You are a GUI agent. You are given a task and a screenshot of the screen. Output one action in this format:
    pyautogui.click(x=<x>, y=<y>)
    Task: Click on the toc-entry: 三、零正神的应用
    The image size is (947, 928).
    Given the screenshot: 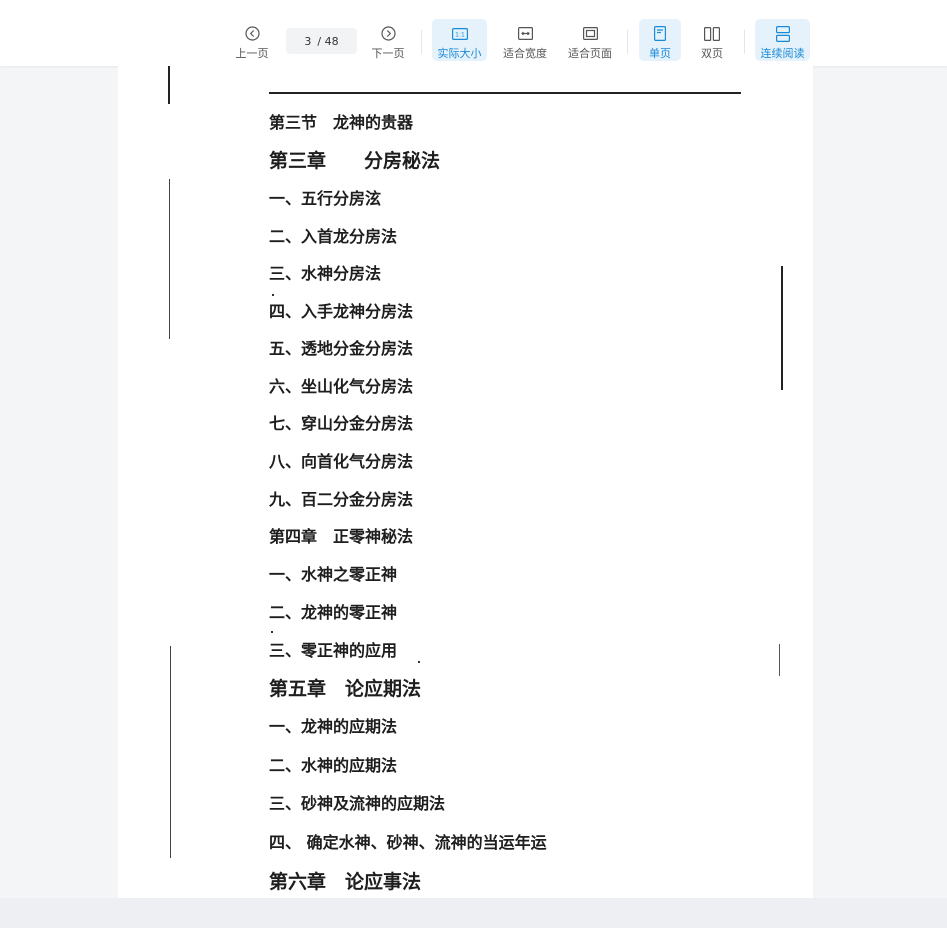 What is the action you would take?
    pyautogui.click(x=333, y=650)
    